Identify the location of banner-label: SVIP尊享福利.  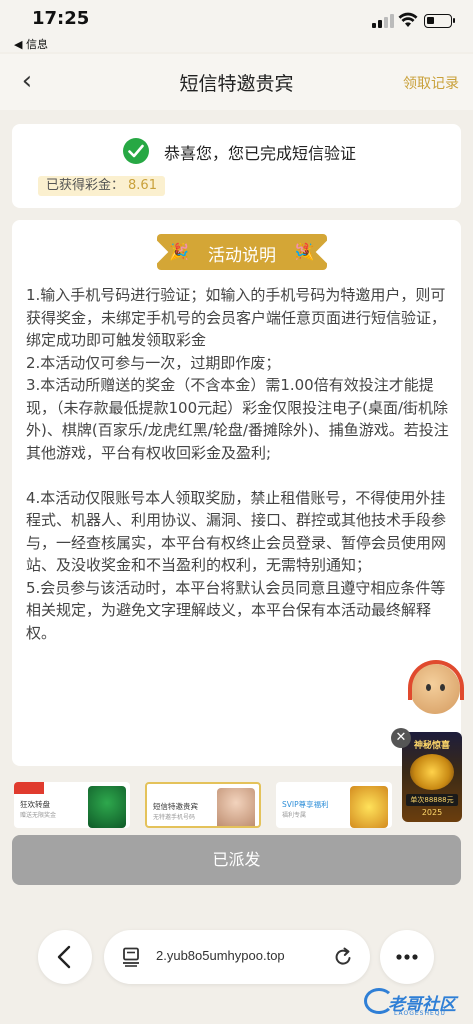
(305, 804).